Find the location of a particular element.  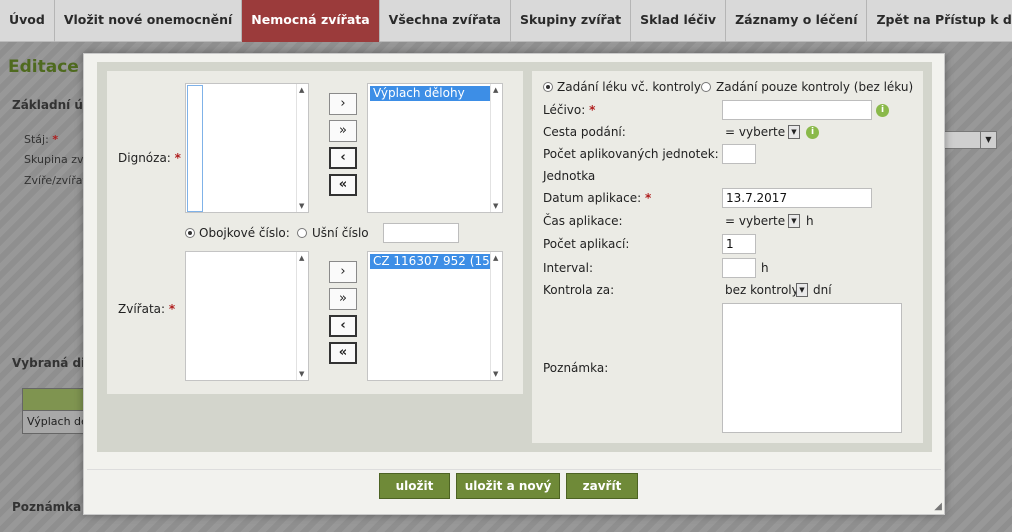

applications-label: Počet aplikací: is located at coordinates (586, 244).